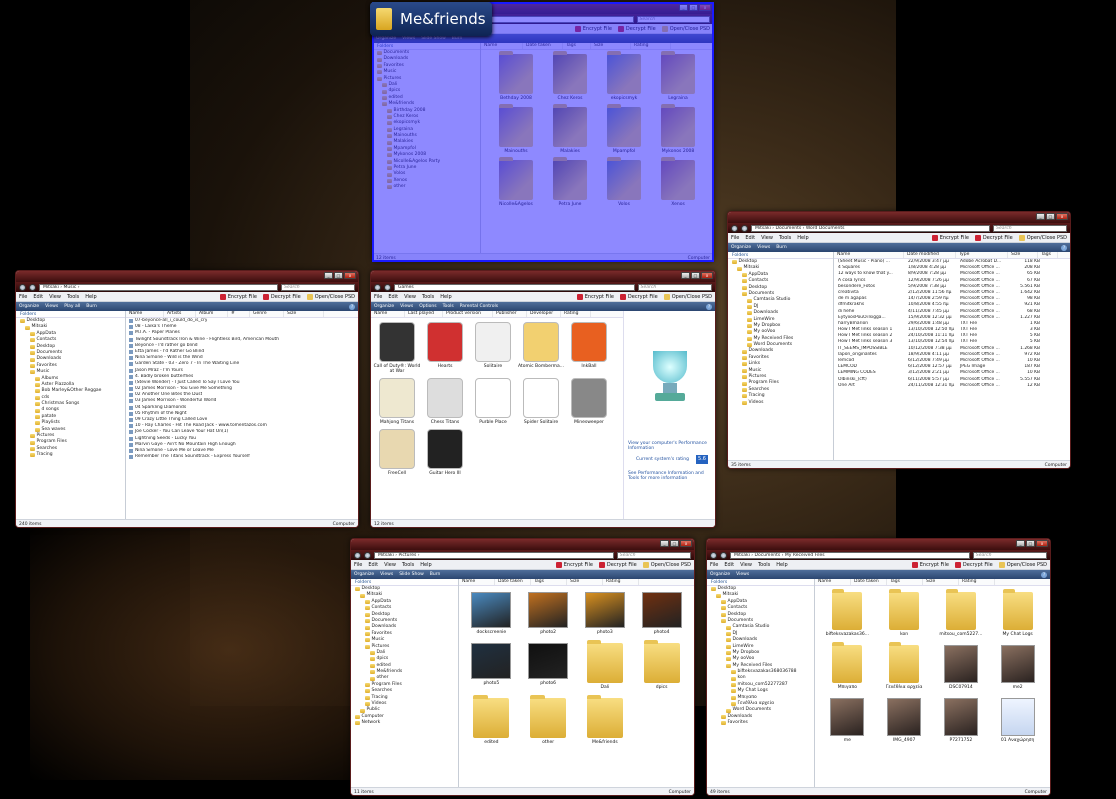 The width and height of the screenshot is (1116, 799). Describe the element at coordinates (1017, 720) in the screenshot. I see `image-tile: 01 Αναχώρηση` at that location.